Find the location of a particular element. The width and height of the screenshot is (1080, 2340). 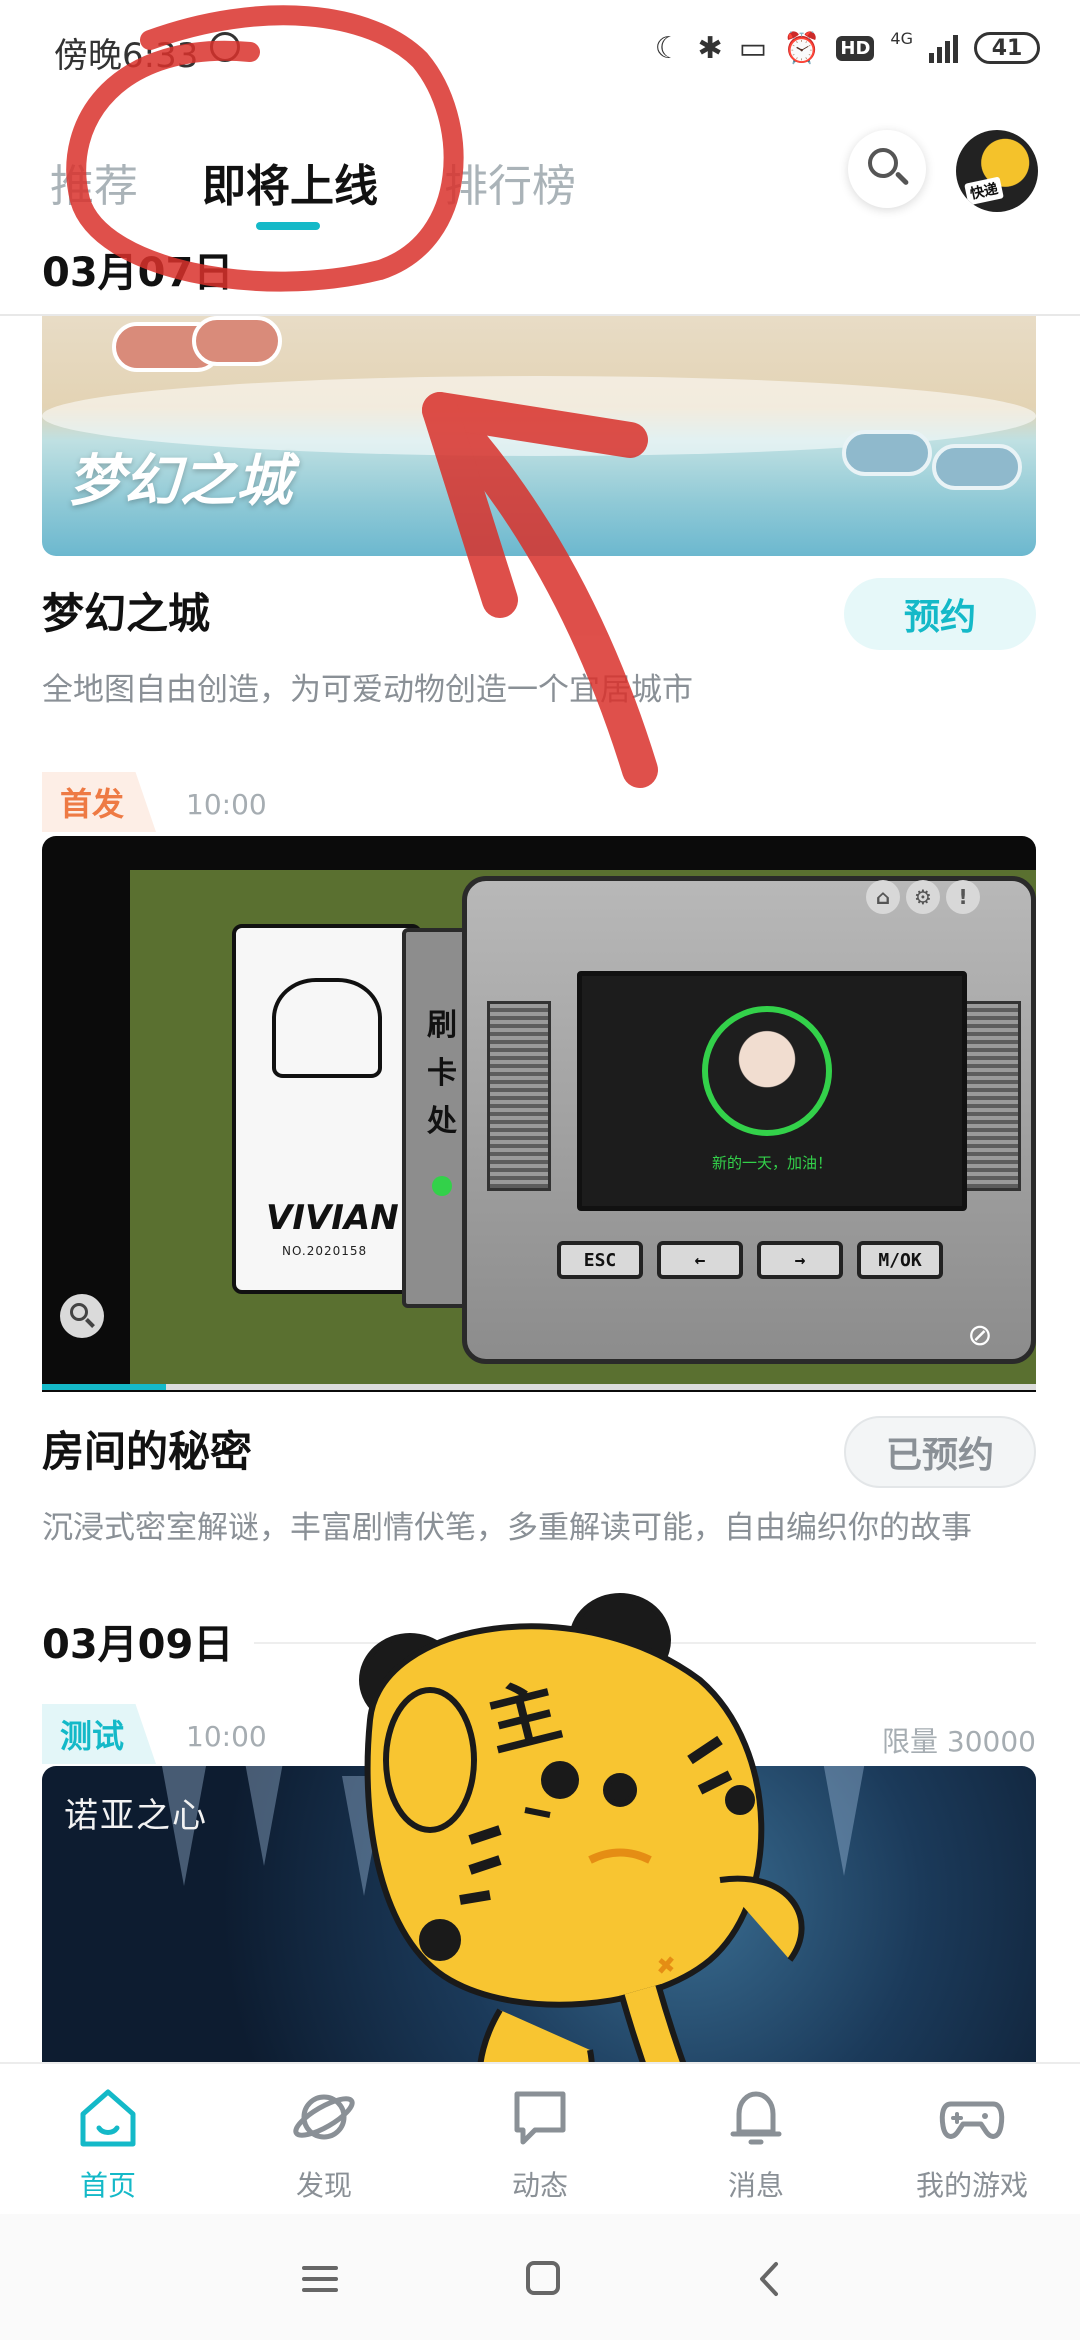

zoom-button is located at coordinates (82, 1316).